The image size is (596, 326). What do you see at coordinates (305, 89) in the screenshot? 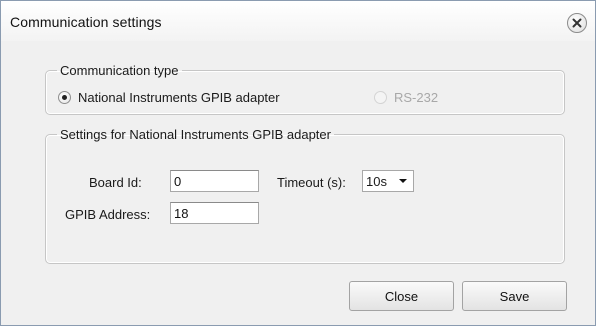
I see `communication-type-group: Communication type` at bounding box center [305, 89].